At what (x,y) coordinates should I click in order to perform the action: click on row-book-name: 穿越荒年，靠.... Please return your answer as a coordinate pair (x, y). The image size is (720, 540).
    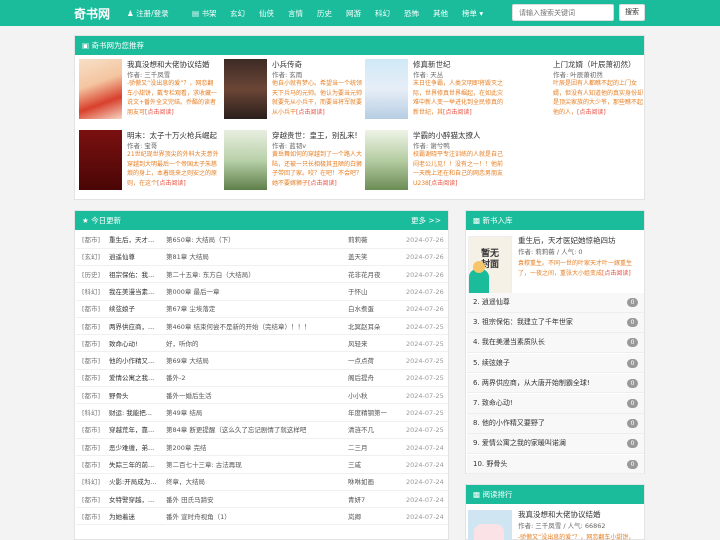
    Looking at the image, I should click on (133, 430).